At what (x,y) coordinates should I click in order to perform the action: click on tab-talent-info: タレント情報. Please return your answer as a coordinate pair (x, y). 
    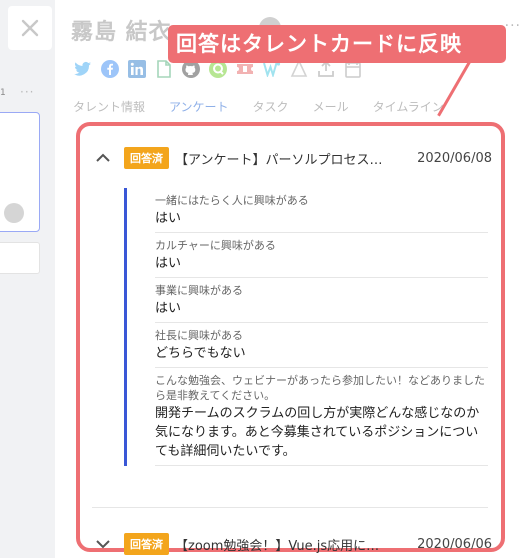
    Looking at the image, I should click on (109, 106).